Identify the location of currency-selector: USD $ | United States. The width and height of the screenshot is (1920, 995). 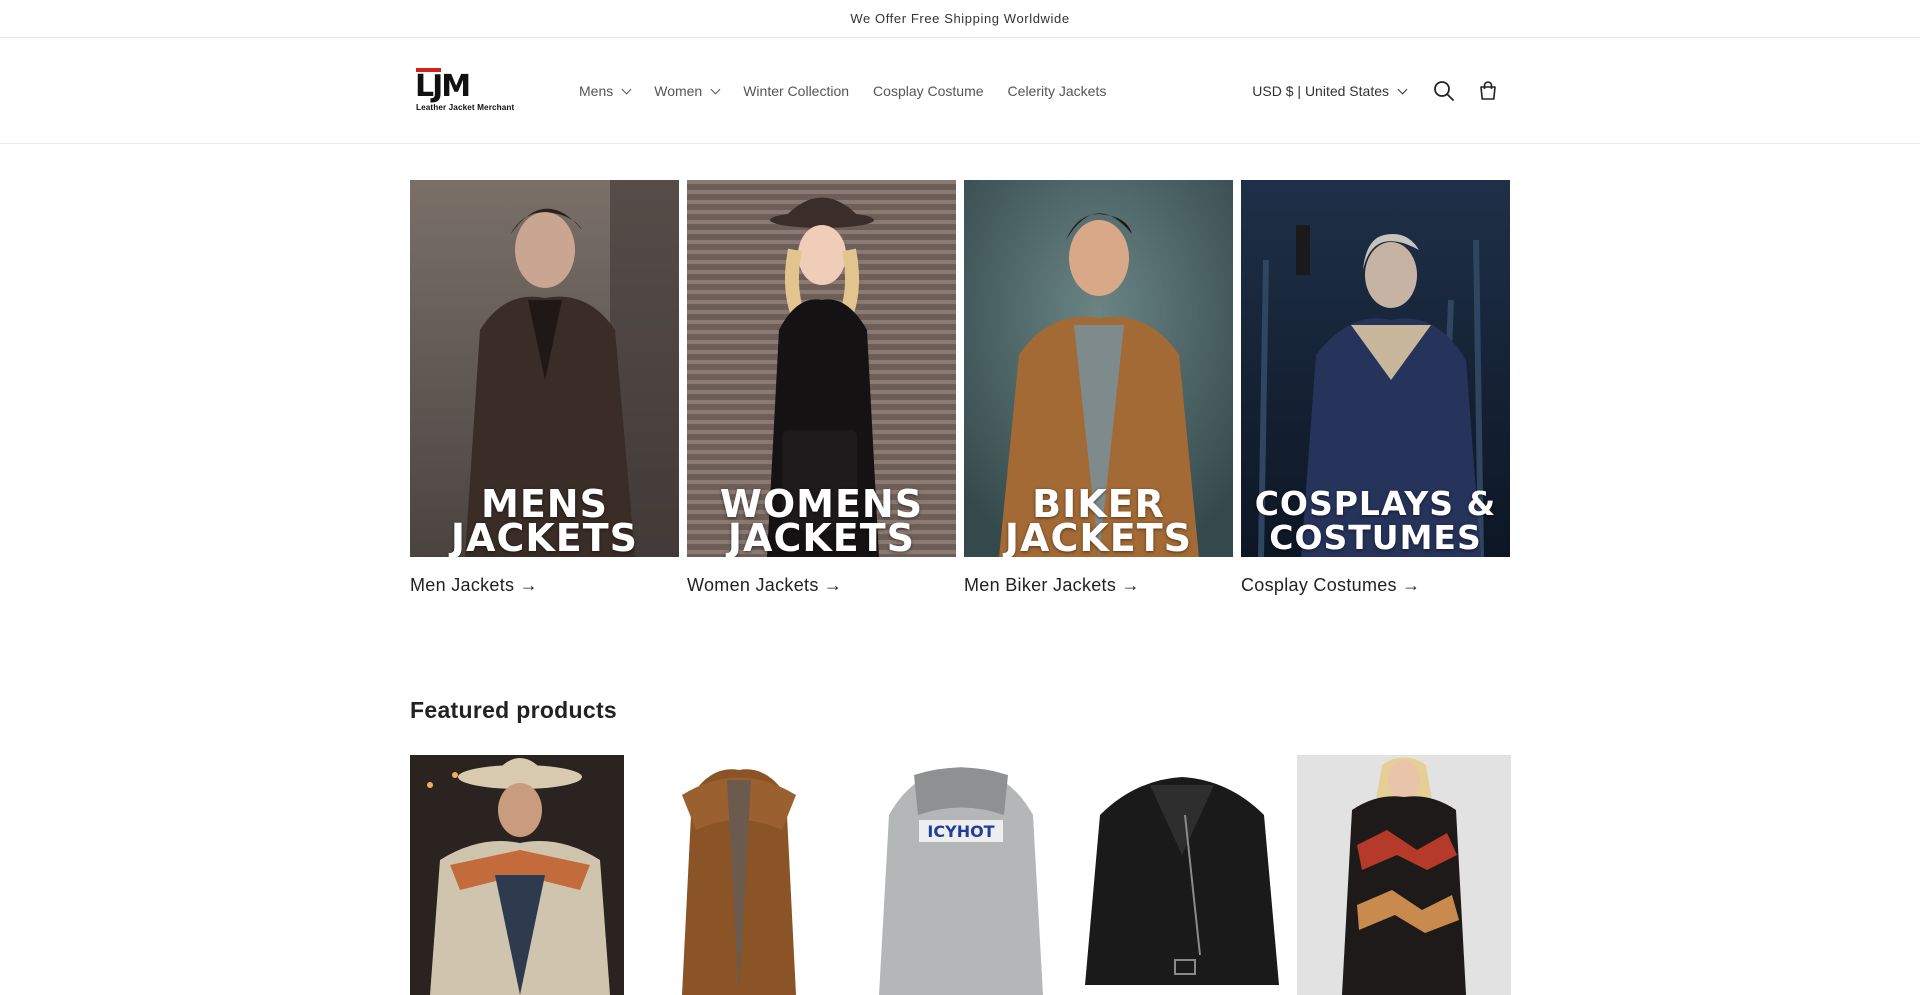
(1330, 91).